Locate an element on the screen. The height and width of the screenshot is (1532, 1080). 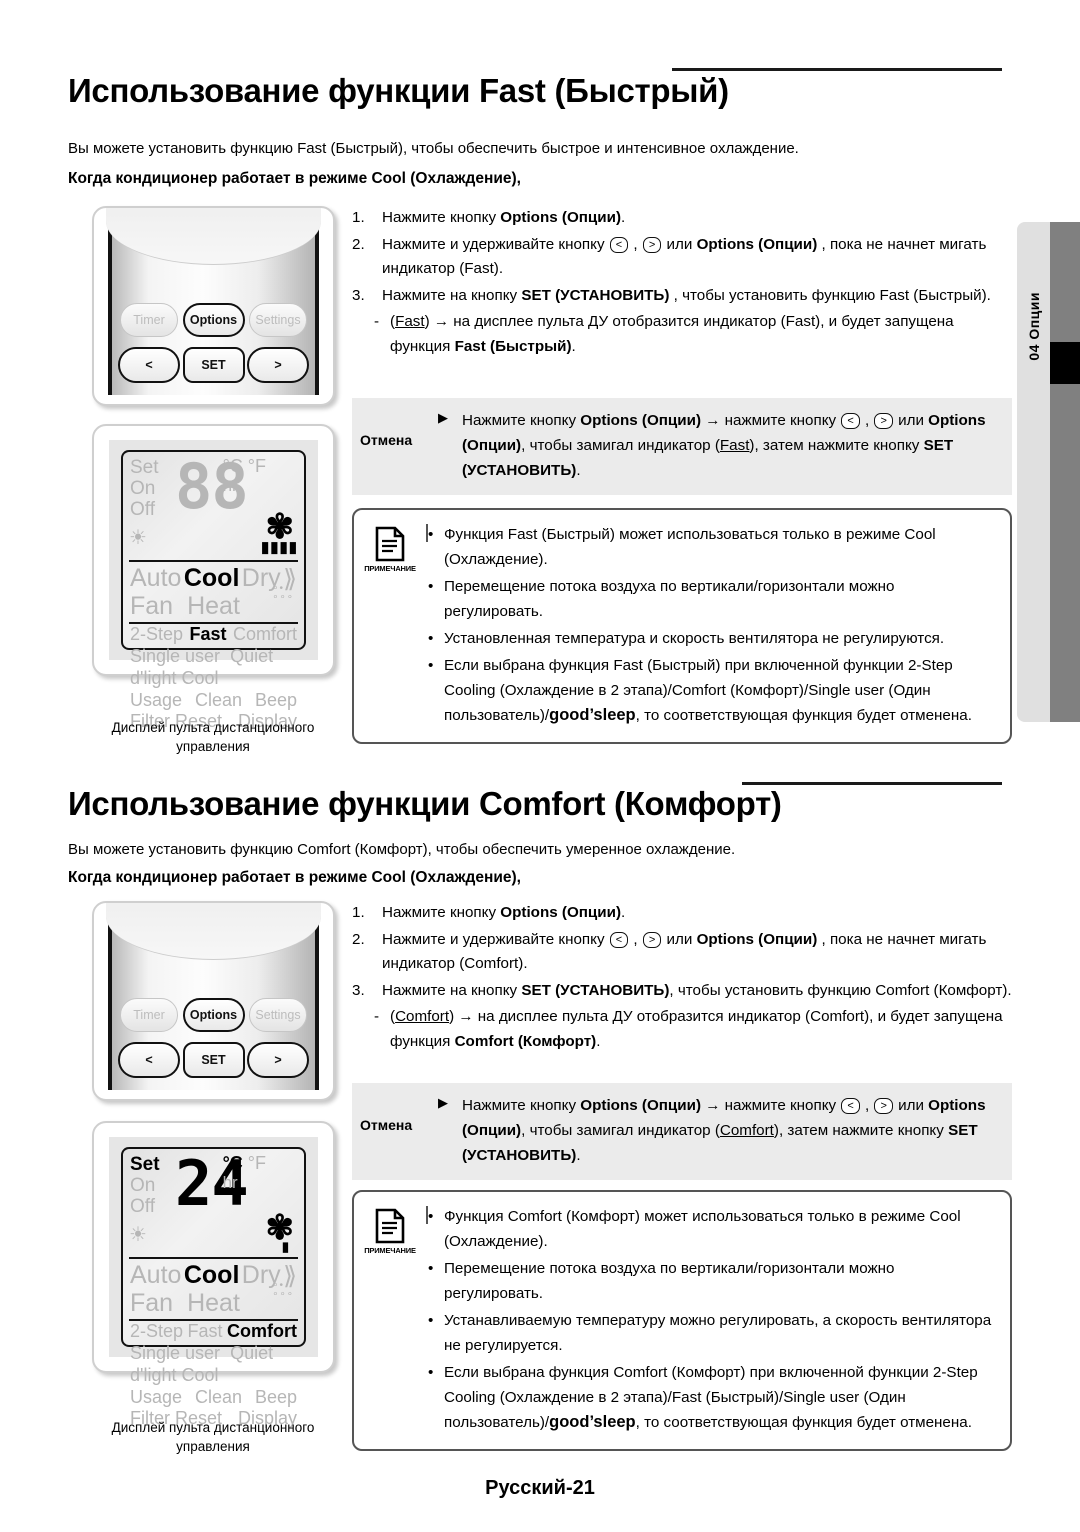
fan-speed-bars-icon: ▮ is located at coordinates (285, 1246).